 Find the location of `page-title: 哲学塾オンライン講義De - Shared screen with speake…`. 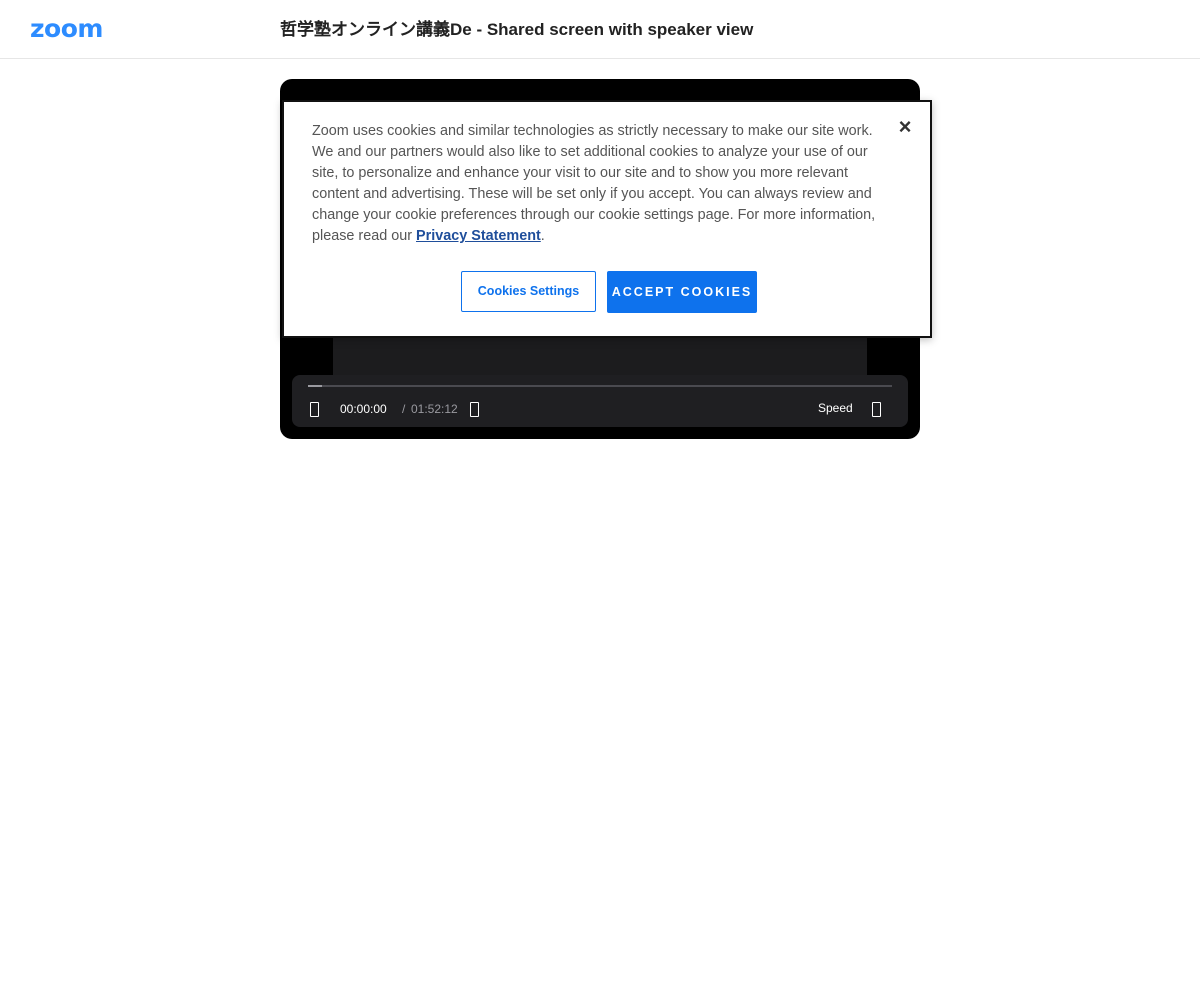

page-title: 哲学塾オンライン講義De - Shared screen with speake… is located at coordinates (517, 29).